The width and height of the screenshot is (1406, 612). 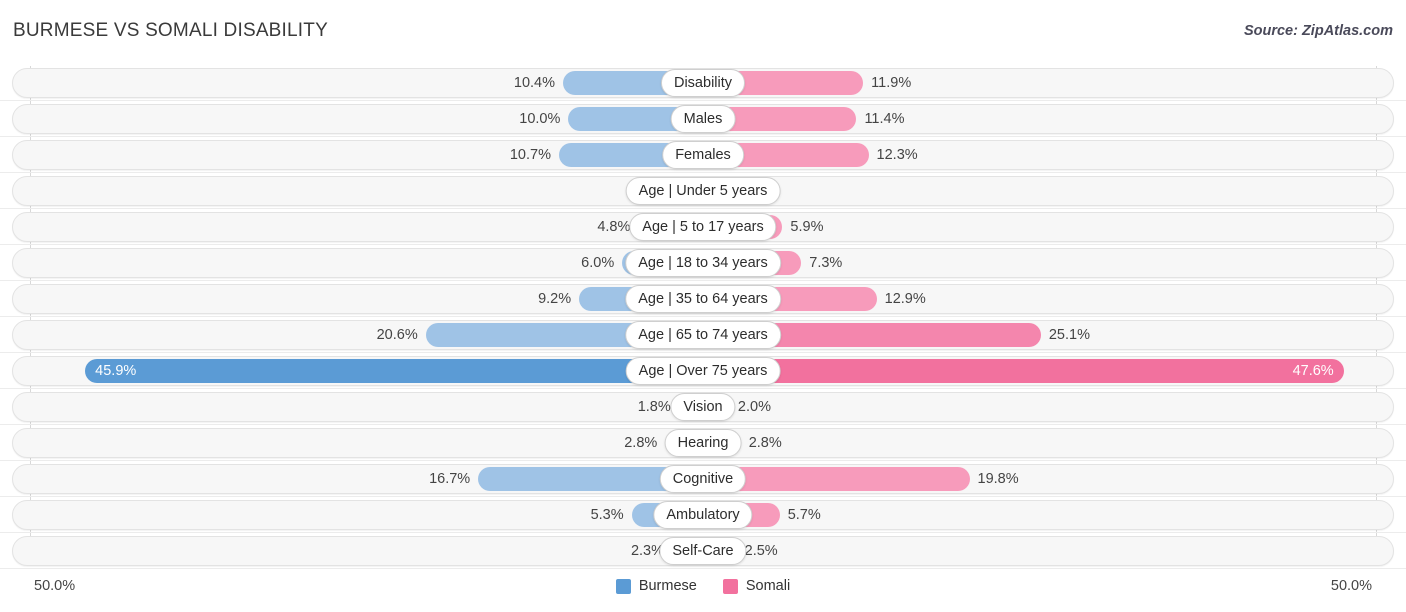 What do you see at coordinates (1023, 371) in the screenshot?
I see `bar-somali` at bounding box center [1023, 371].